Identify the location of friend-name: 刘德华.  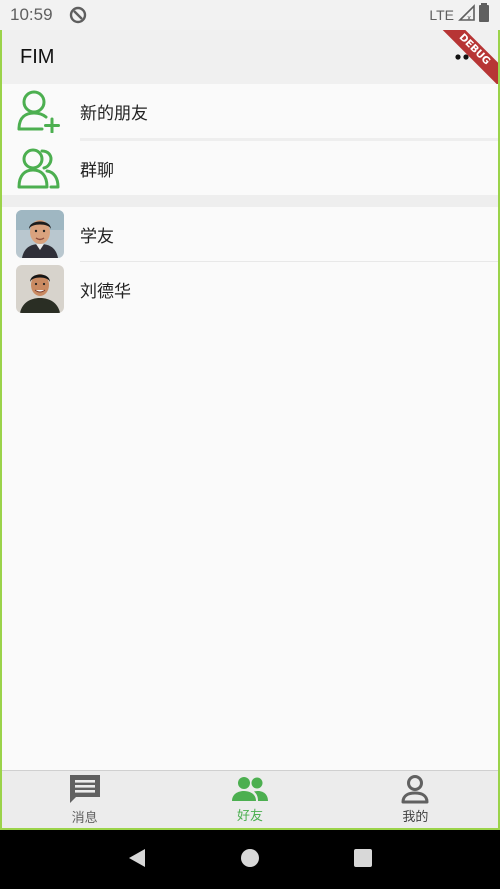
(105, 291).